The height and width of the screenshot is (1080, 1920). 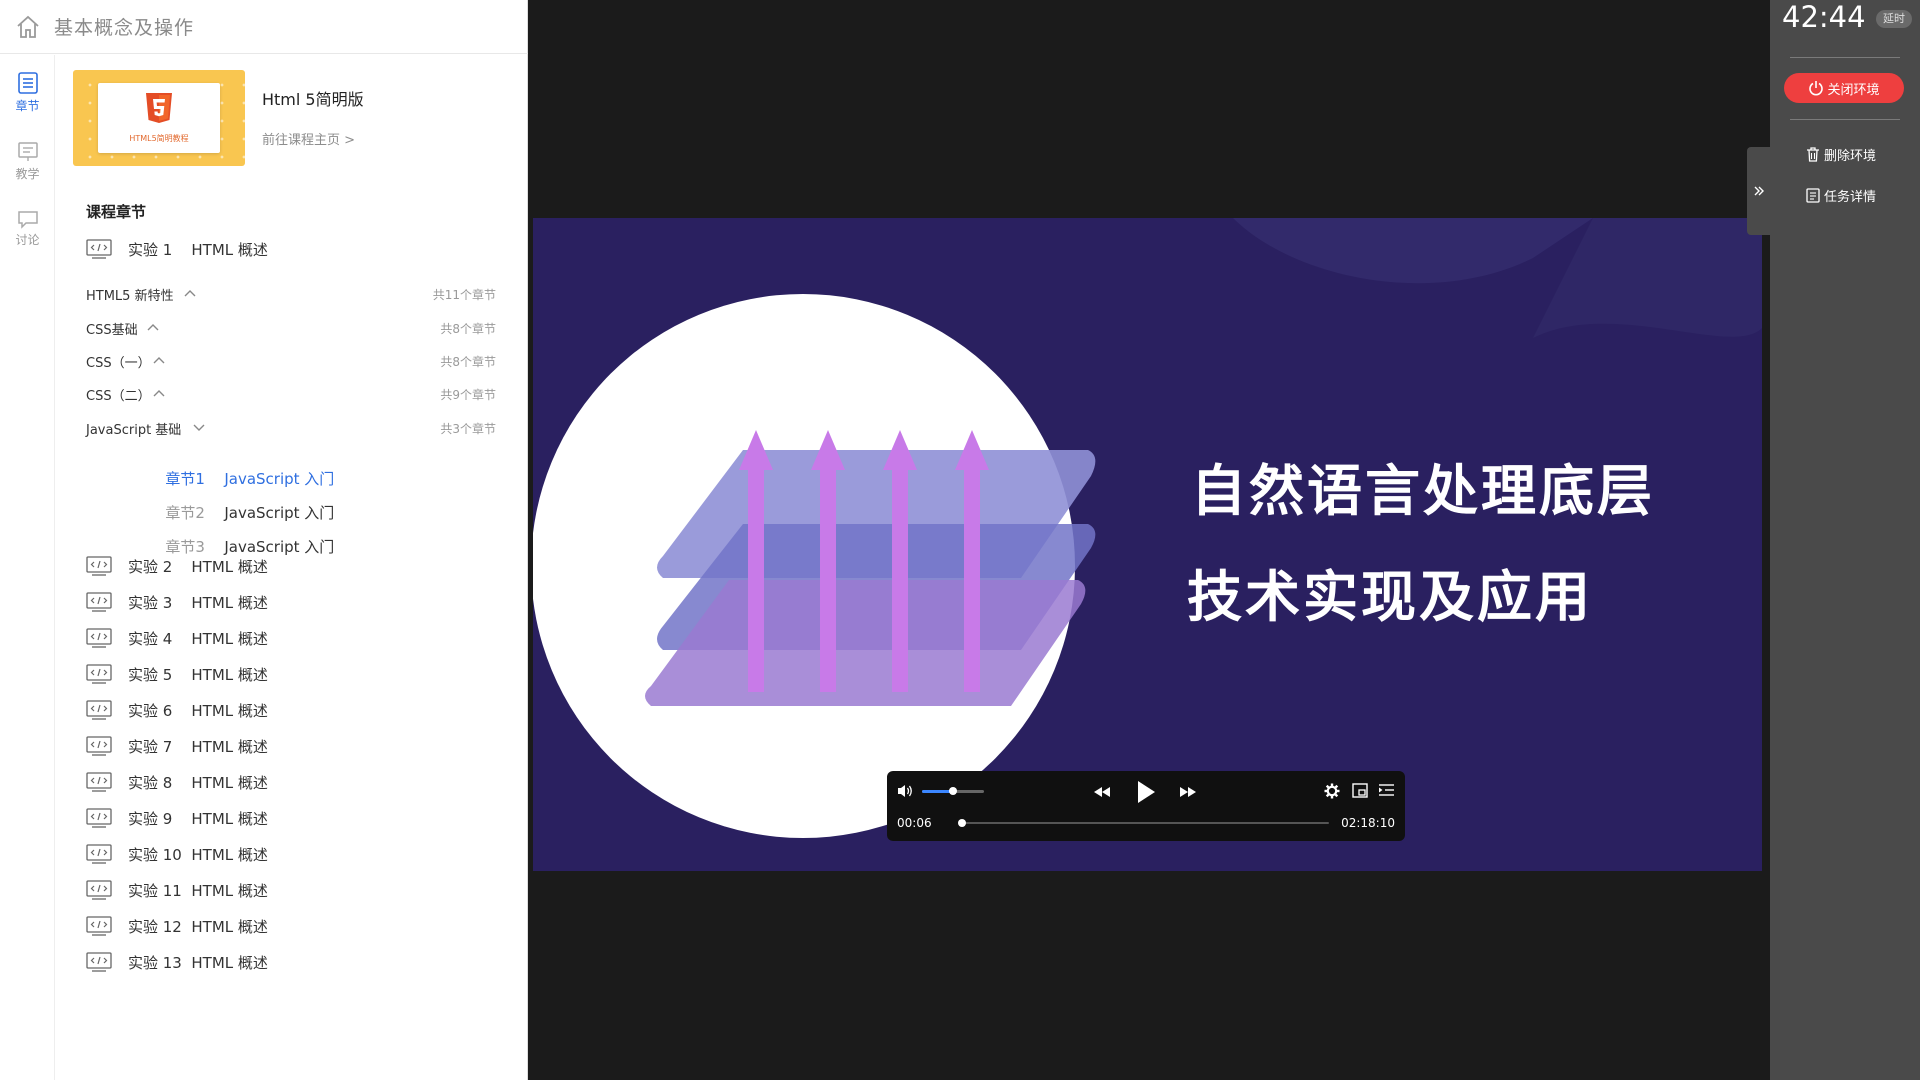 I want to click on section-heading: 课程章节, so click(x=116, y=212).